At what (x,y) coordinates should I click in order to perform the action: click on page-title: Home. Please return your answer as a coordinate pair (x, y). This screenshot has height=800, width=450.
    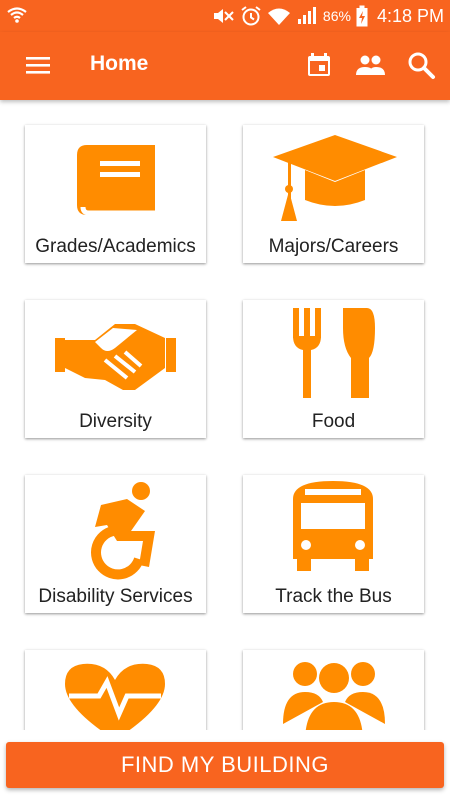
    Looking at the image, I should click on (119, 63).